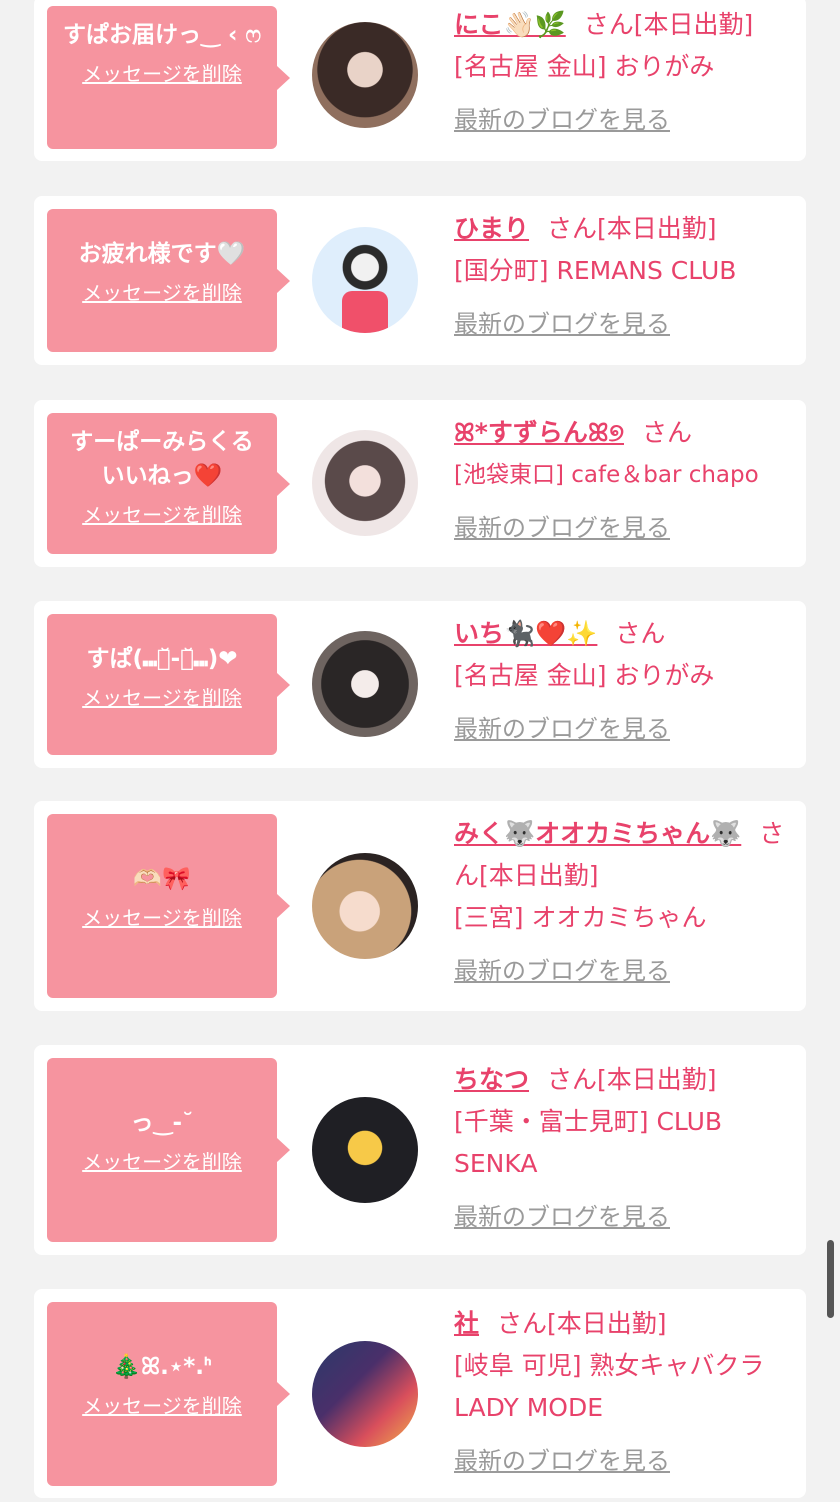 This screenshot has width=840, height=1502. I want to click on message-text: 🎄ꕤ.⋆*.ᑋ, so click(162, 1367).